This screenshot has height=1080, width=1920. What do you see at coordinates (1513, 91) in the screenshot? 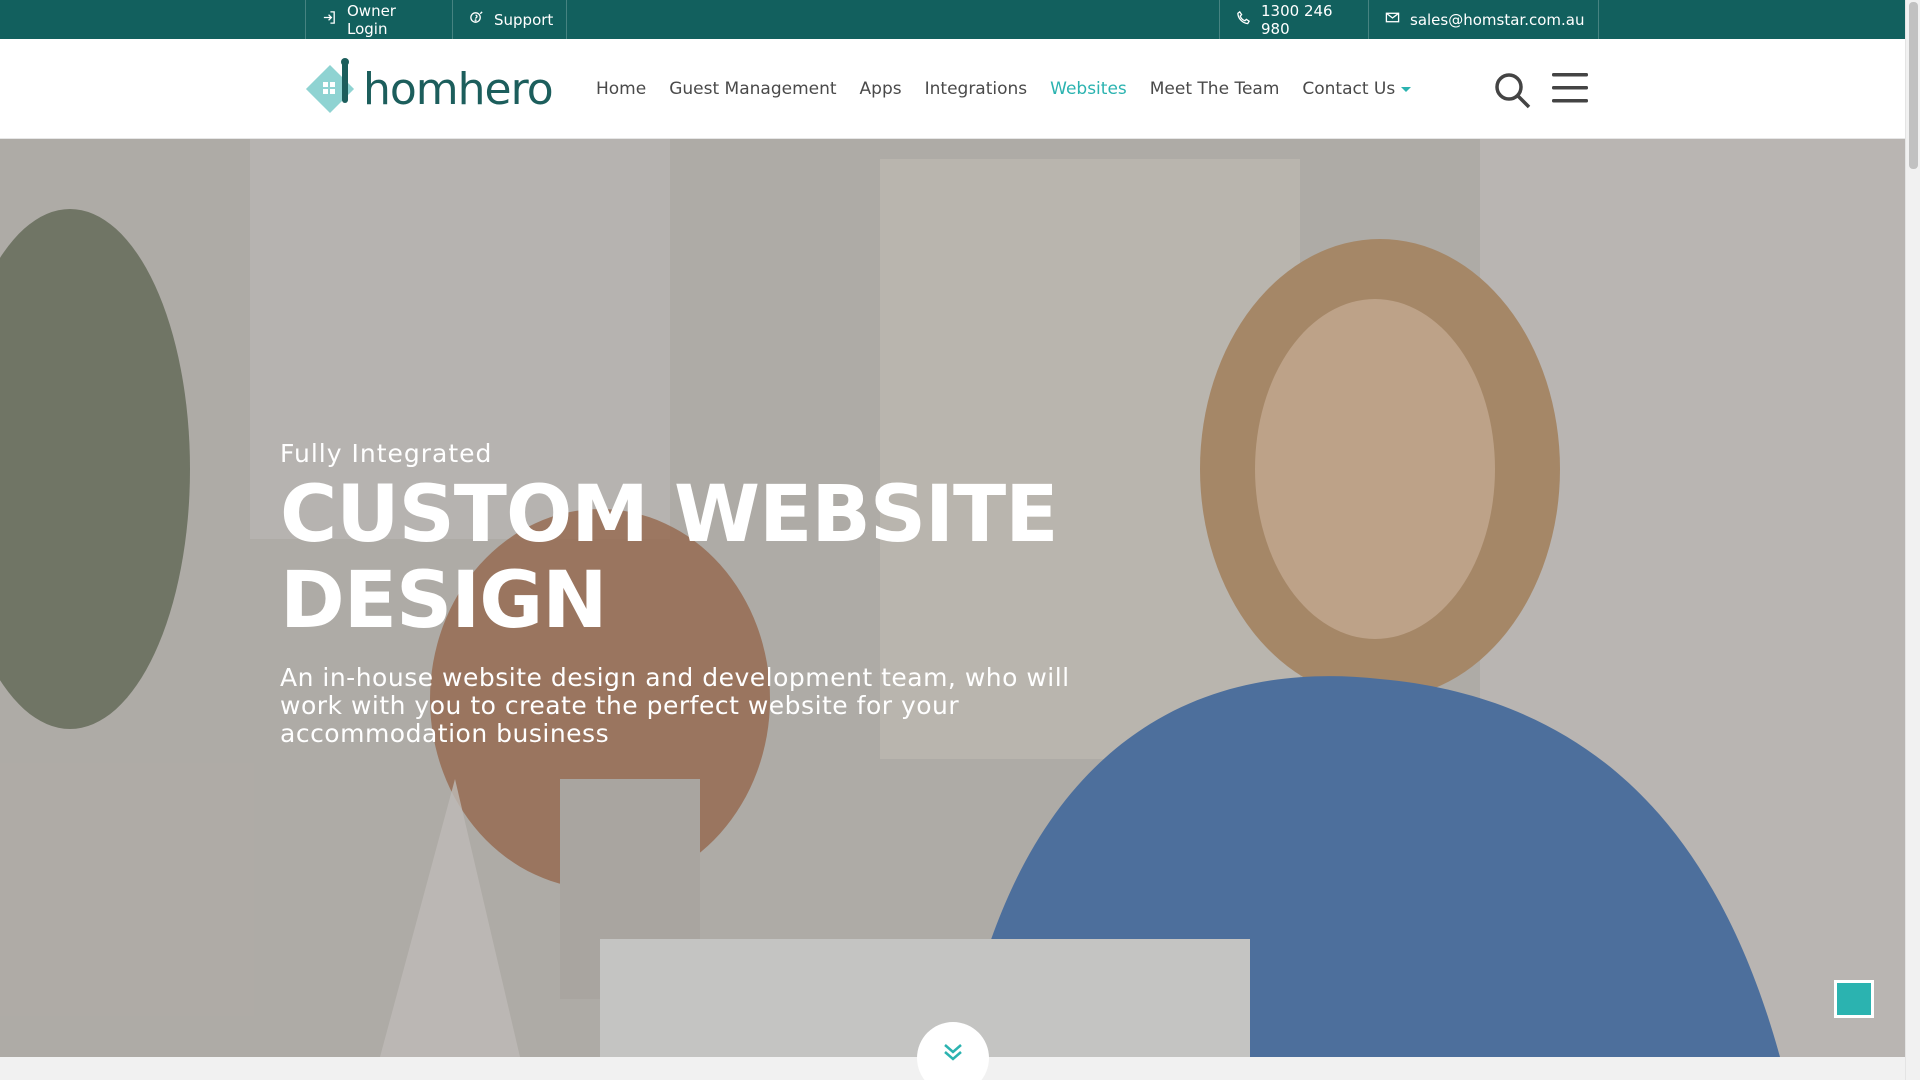
I see `search-button` at bounding box center [1513, 91].